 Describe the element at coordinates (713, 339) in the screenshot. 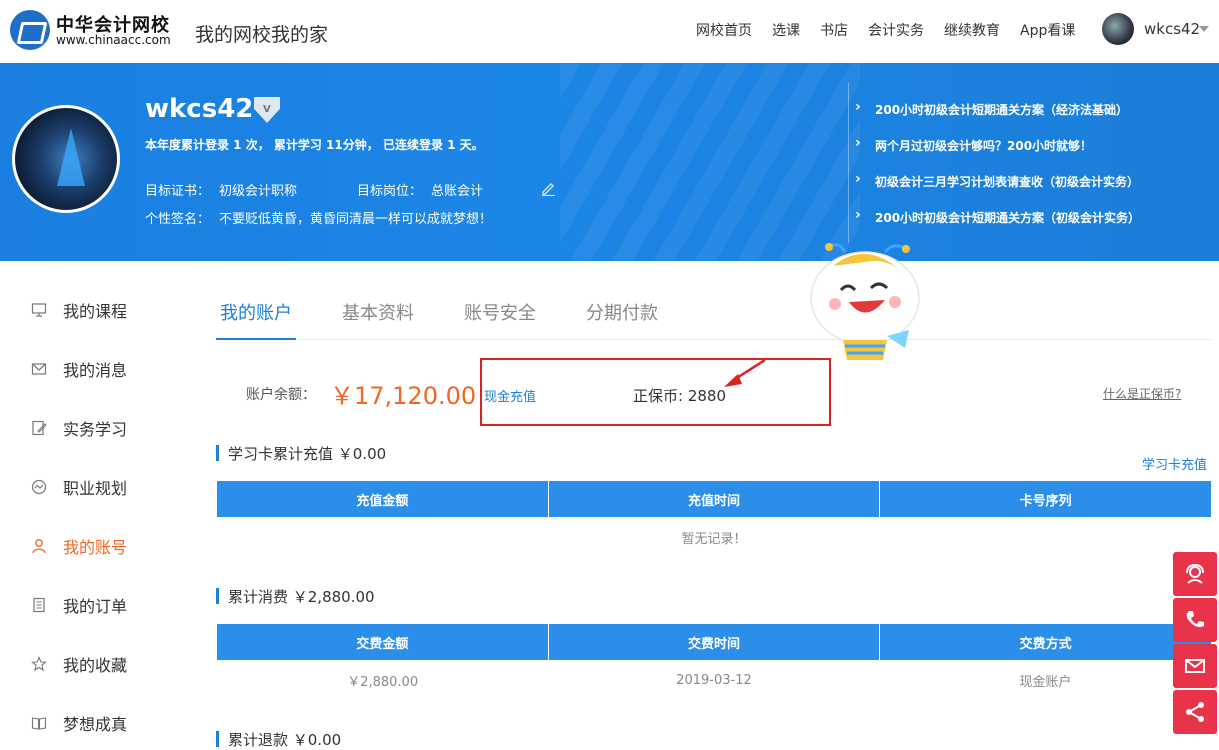

I see `tab-divider` at that location.